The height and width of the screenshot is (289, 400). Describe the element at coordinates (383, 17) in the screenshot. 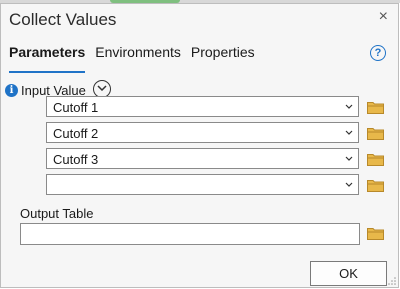

I see `close-icon: ×` at that location.